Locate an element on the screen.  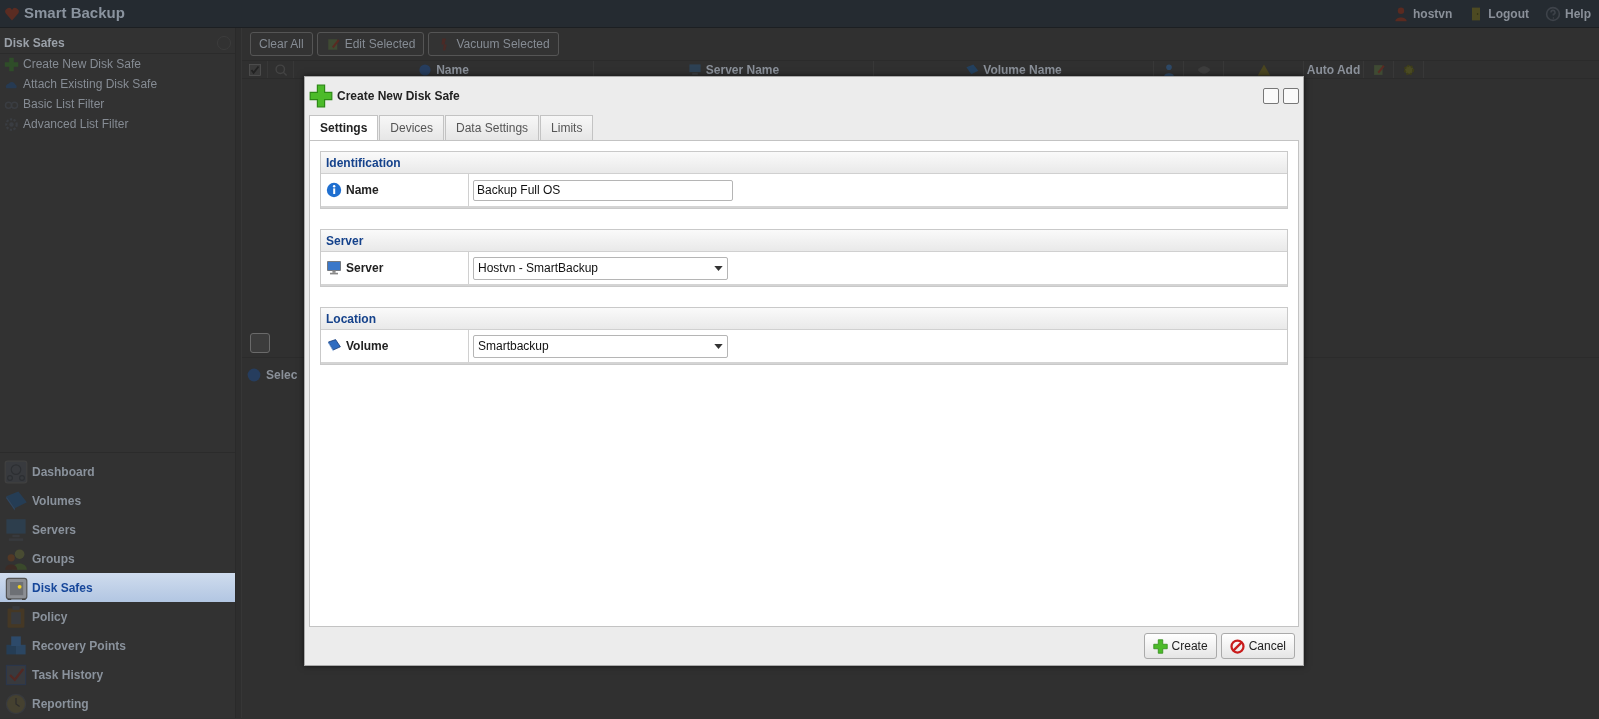
sidebar-action: Create New Disk Safe is located at coordinates (117, 64).